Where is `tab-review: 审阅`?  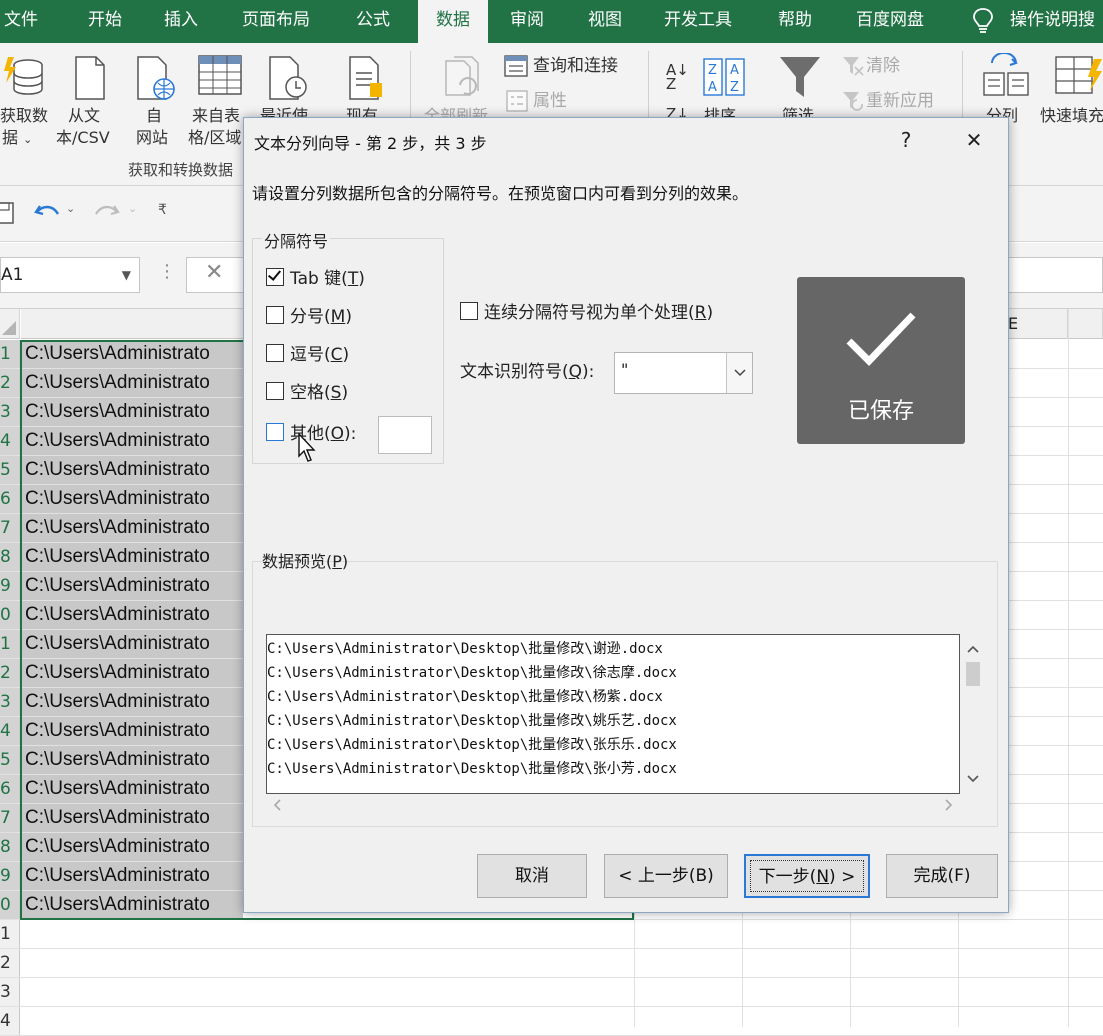 tab-review: 审阅 is located at coordinates (527, 21).